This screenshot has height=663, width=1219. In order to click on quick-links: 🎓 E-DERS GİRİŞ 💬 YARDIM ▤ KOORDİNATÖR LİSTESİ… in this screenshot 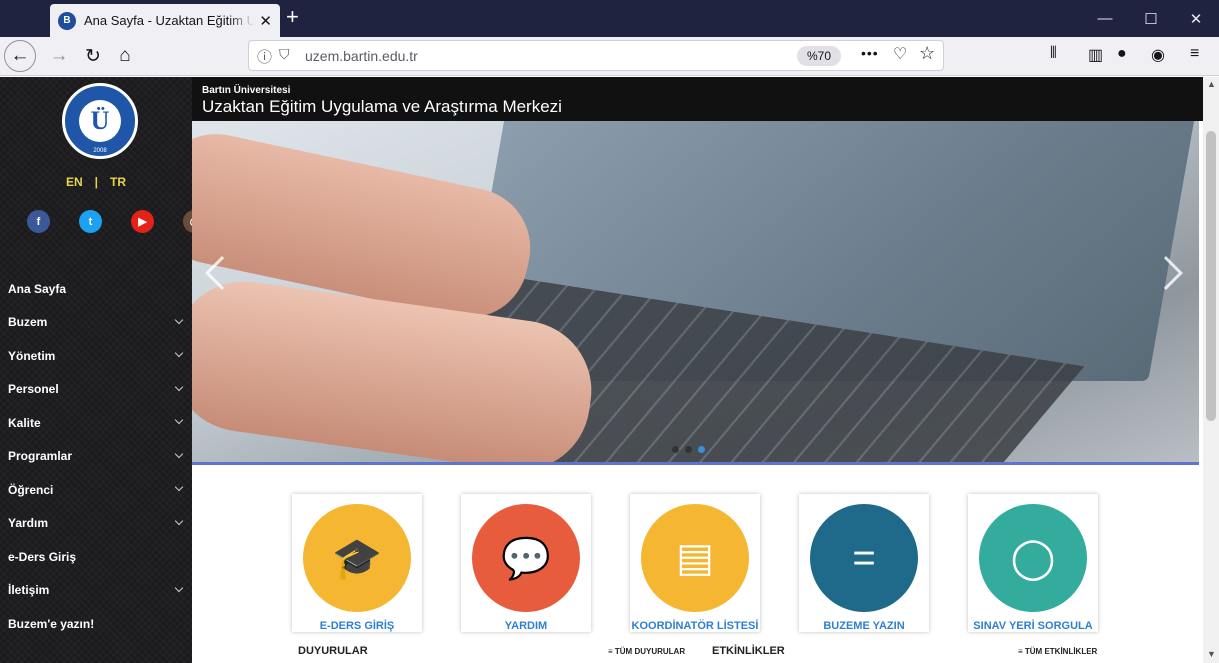, I will do `click(695, 563)`.